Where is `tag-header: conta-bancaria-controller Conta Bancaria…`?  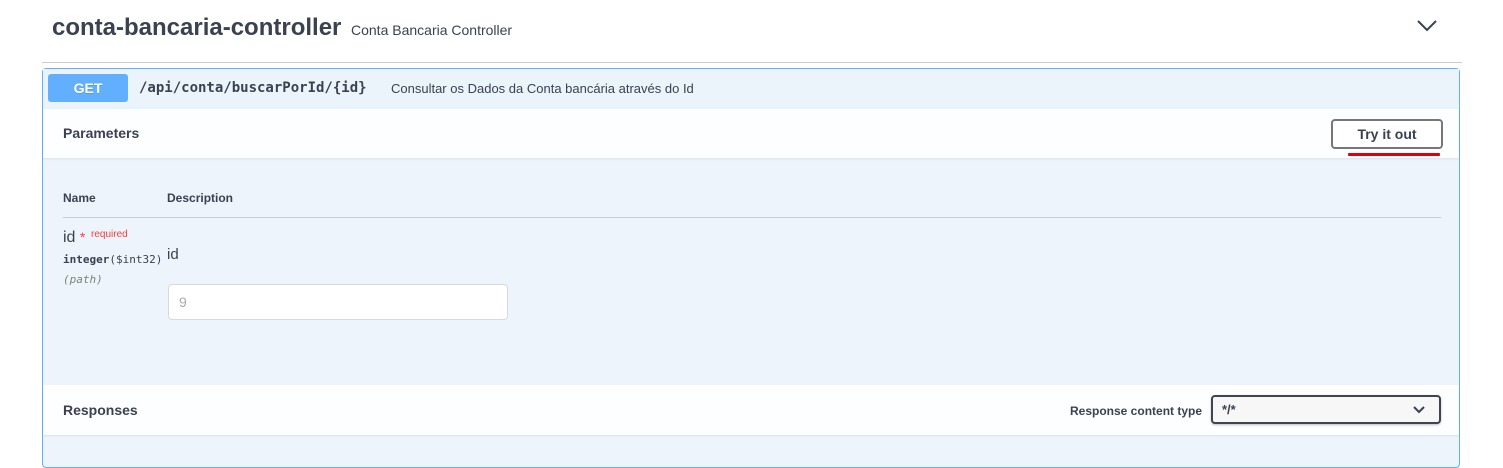
tag-header: conta-bancaria-controller Conta Bancaria… is located at coordinates (752, 31).